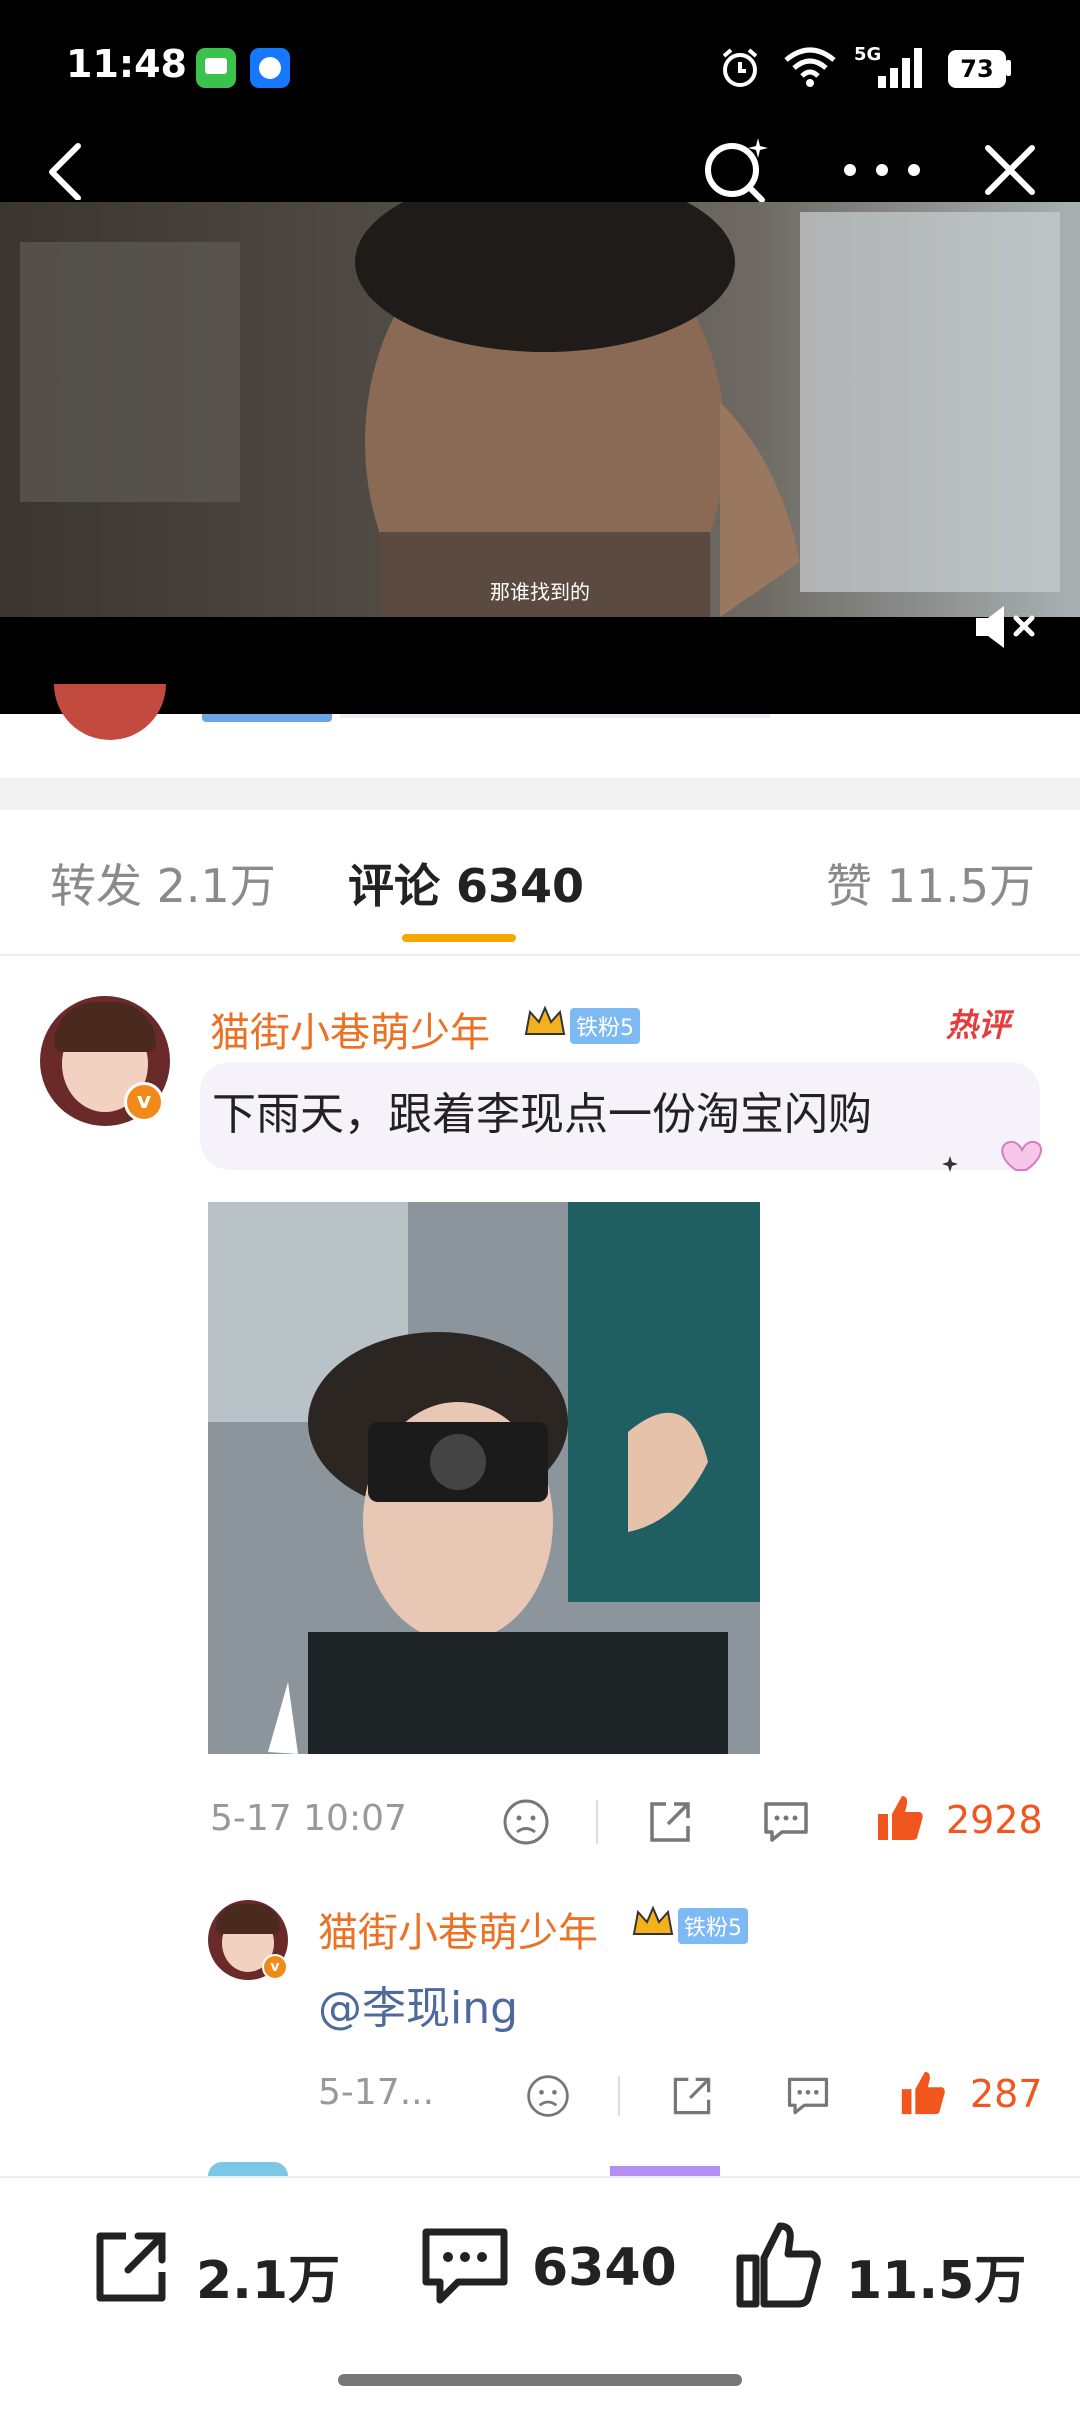 The height and width of the screenshot is (2414, 1080). Describe the element at coordinates (267, 718) in the screenshot. I see `author-badge` at that location.